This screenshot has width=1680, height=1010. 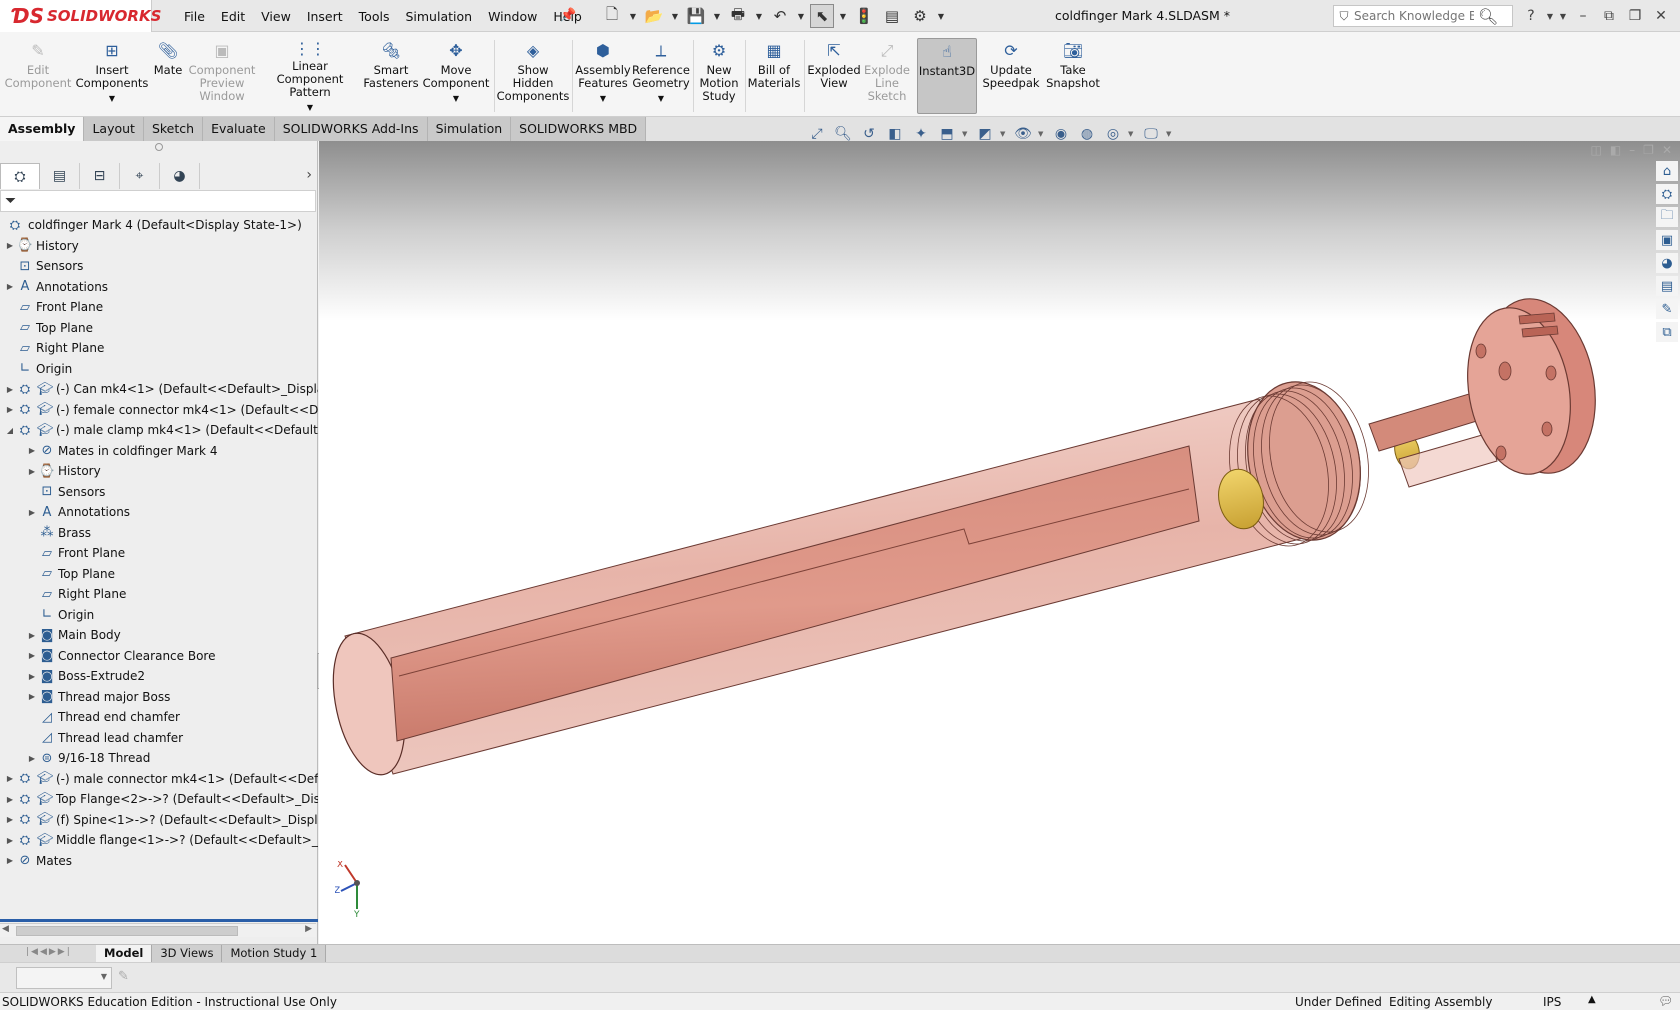 What do you see at coordinates (1004, 134) in the screenshot?
I see `display-style-dropdown-icon: ▼` at bounding box center [1004, 134].